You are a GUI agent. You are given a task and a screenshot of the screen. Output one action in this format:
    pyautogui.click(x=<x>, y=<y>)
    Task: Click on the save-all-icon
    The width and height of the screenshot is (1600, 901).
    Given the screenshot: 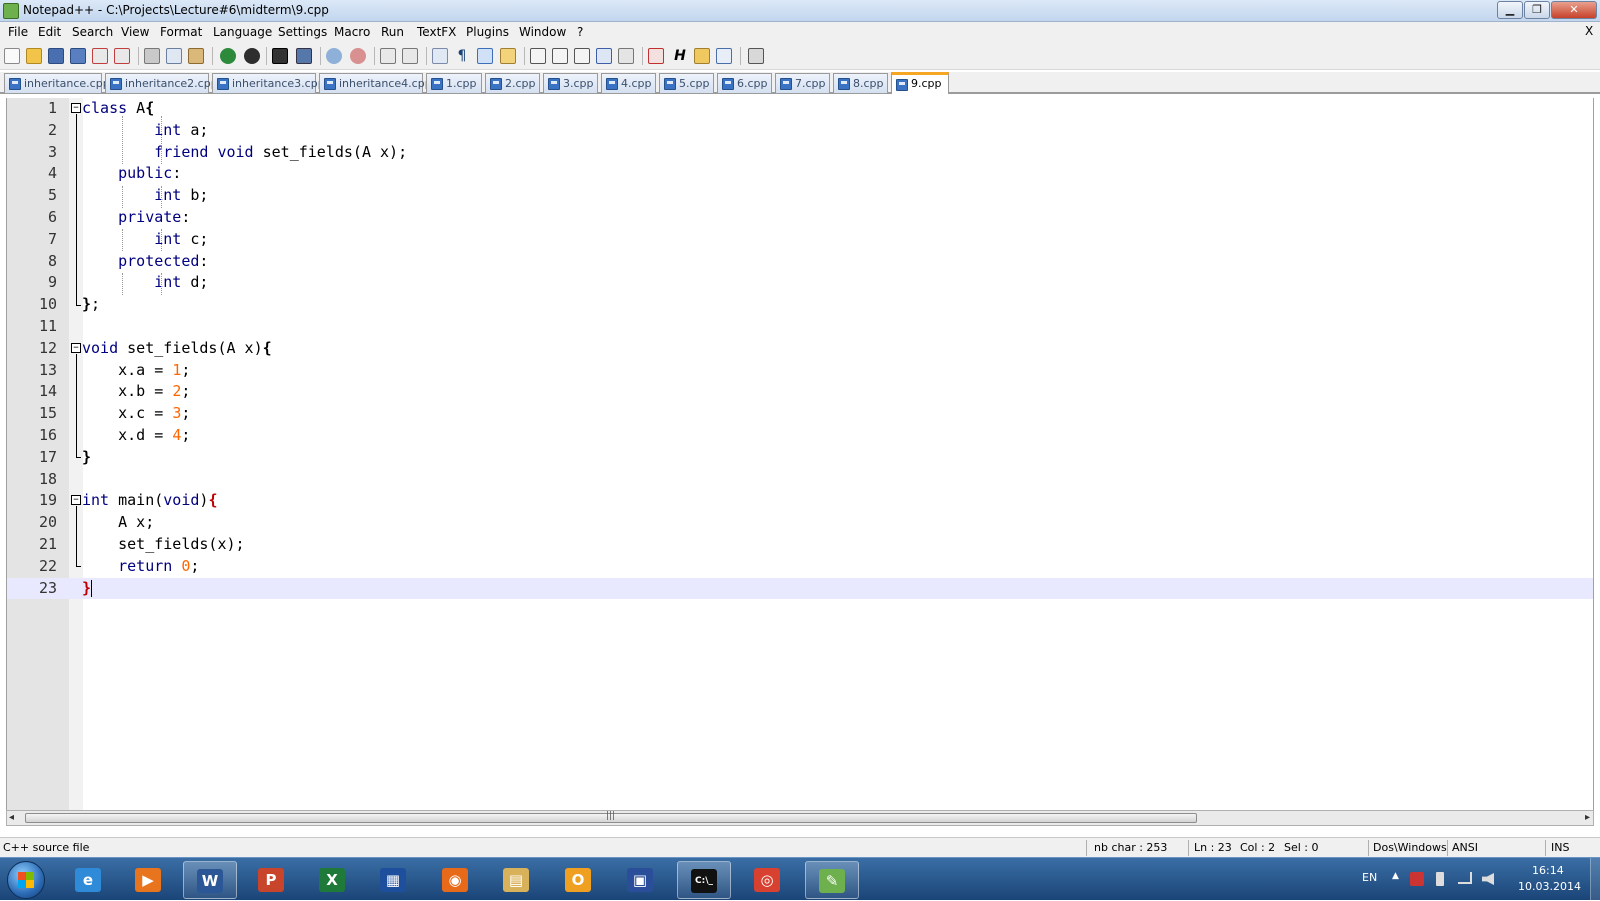 What is the action you would take?
    pyautogui.click(x=78, y=56)
    